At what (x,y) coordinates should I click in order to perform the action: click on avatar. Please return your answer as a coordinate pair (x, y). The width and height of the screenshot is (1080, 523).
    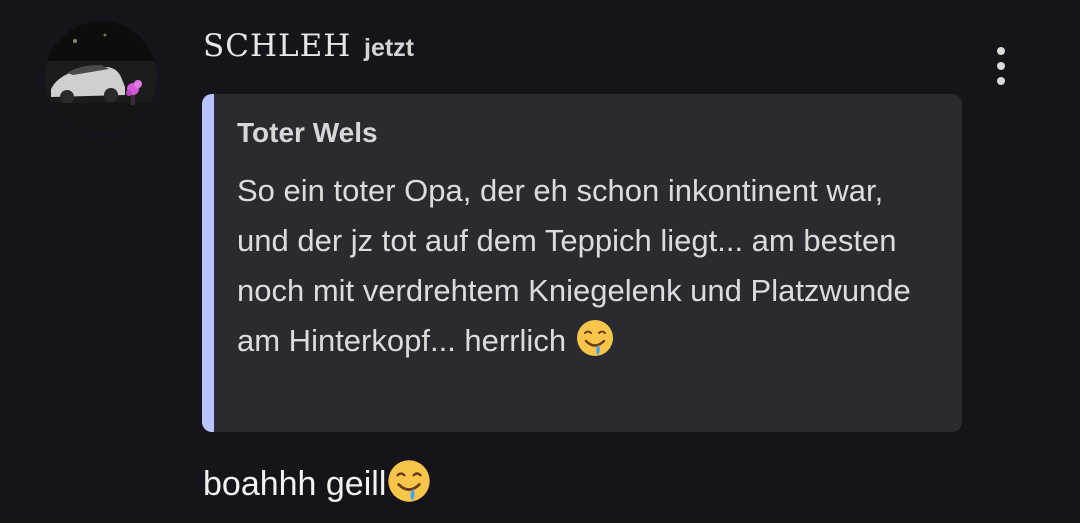
    Looking at the image, I should click on (101, 77).